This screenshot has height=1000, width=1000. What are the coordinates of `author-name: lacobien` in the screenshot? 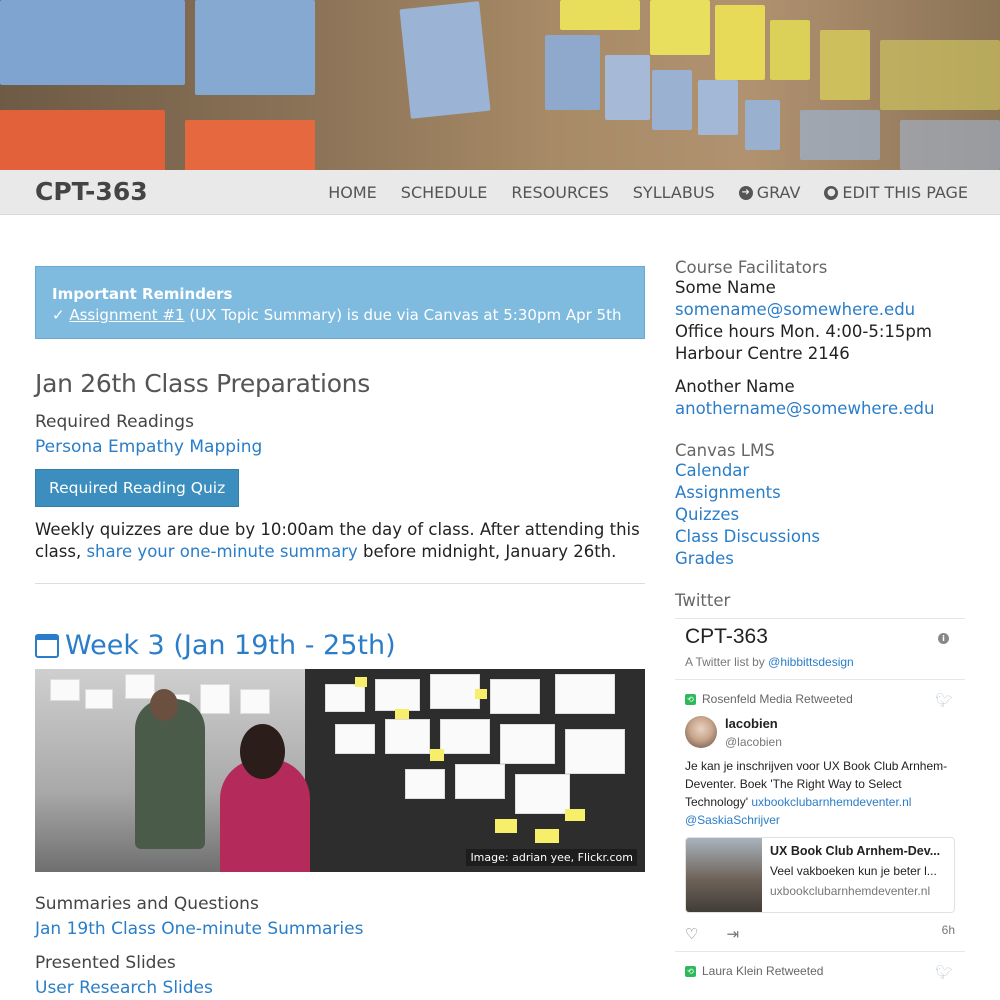 It's located at (753, 723).